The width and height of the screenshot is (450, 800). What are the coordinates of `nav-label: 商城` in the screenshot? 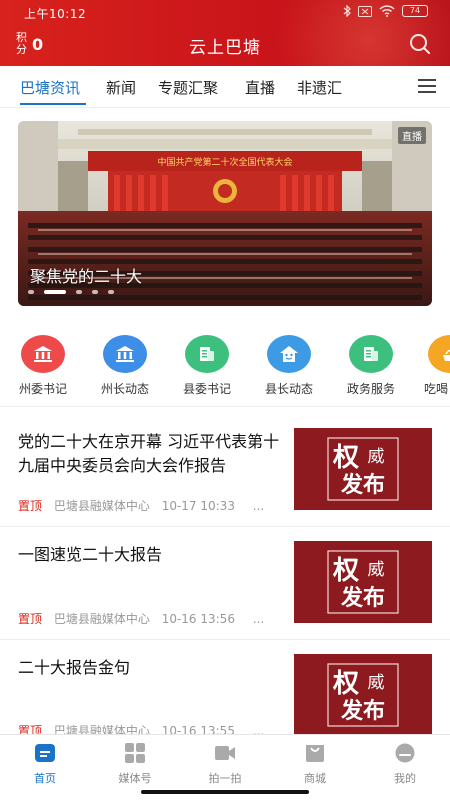 It's located at (315, 778).